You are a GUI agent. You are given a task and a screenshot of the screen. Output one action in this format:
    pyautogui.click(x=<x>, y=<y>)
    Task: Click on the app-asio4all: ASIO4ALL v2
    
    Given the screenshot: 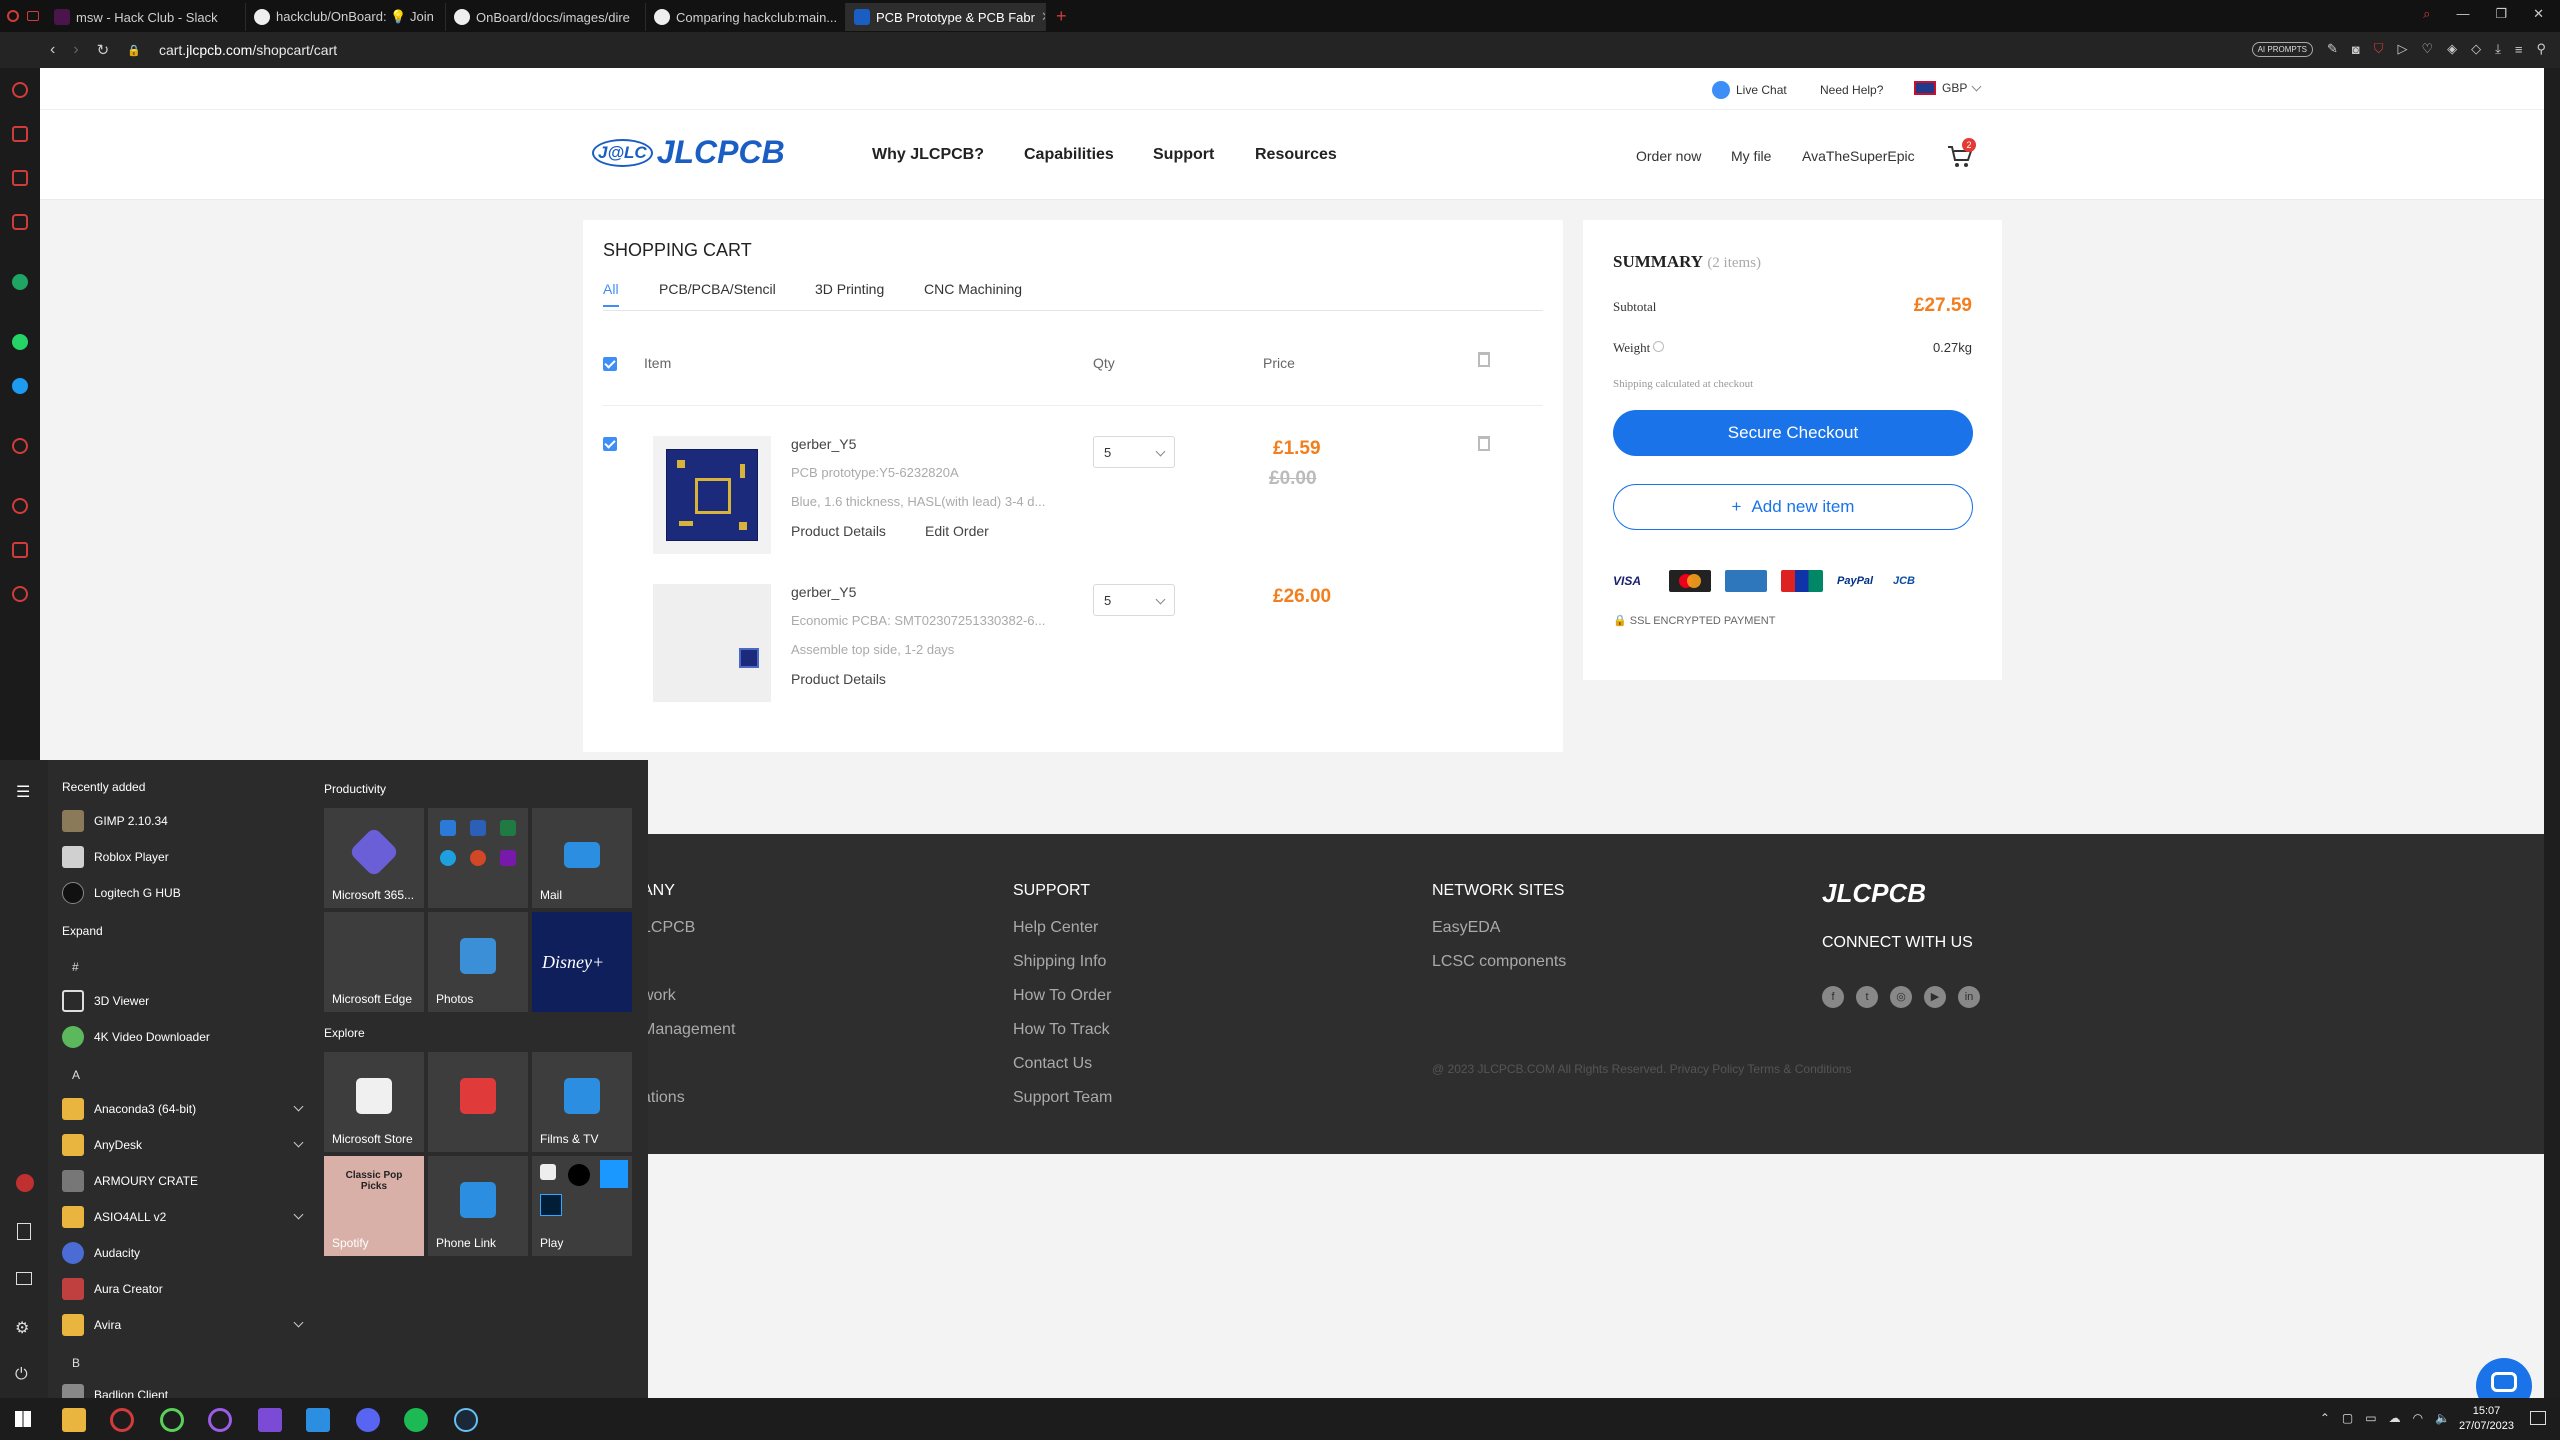 What is the action you would take?
    pyautogui.click(x=183, y=1217)
    